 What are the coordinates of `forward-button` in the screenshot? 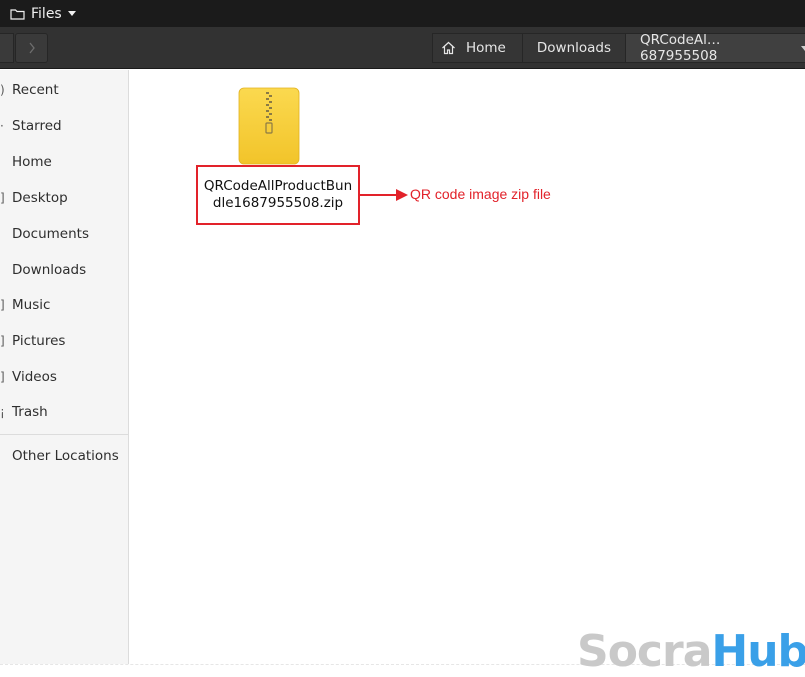 It's located at (31, 48).